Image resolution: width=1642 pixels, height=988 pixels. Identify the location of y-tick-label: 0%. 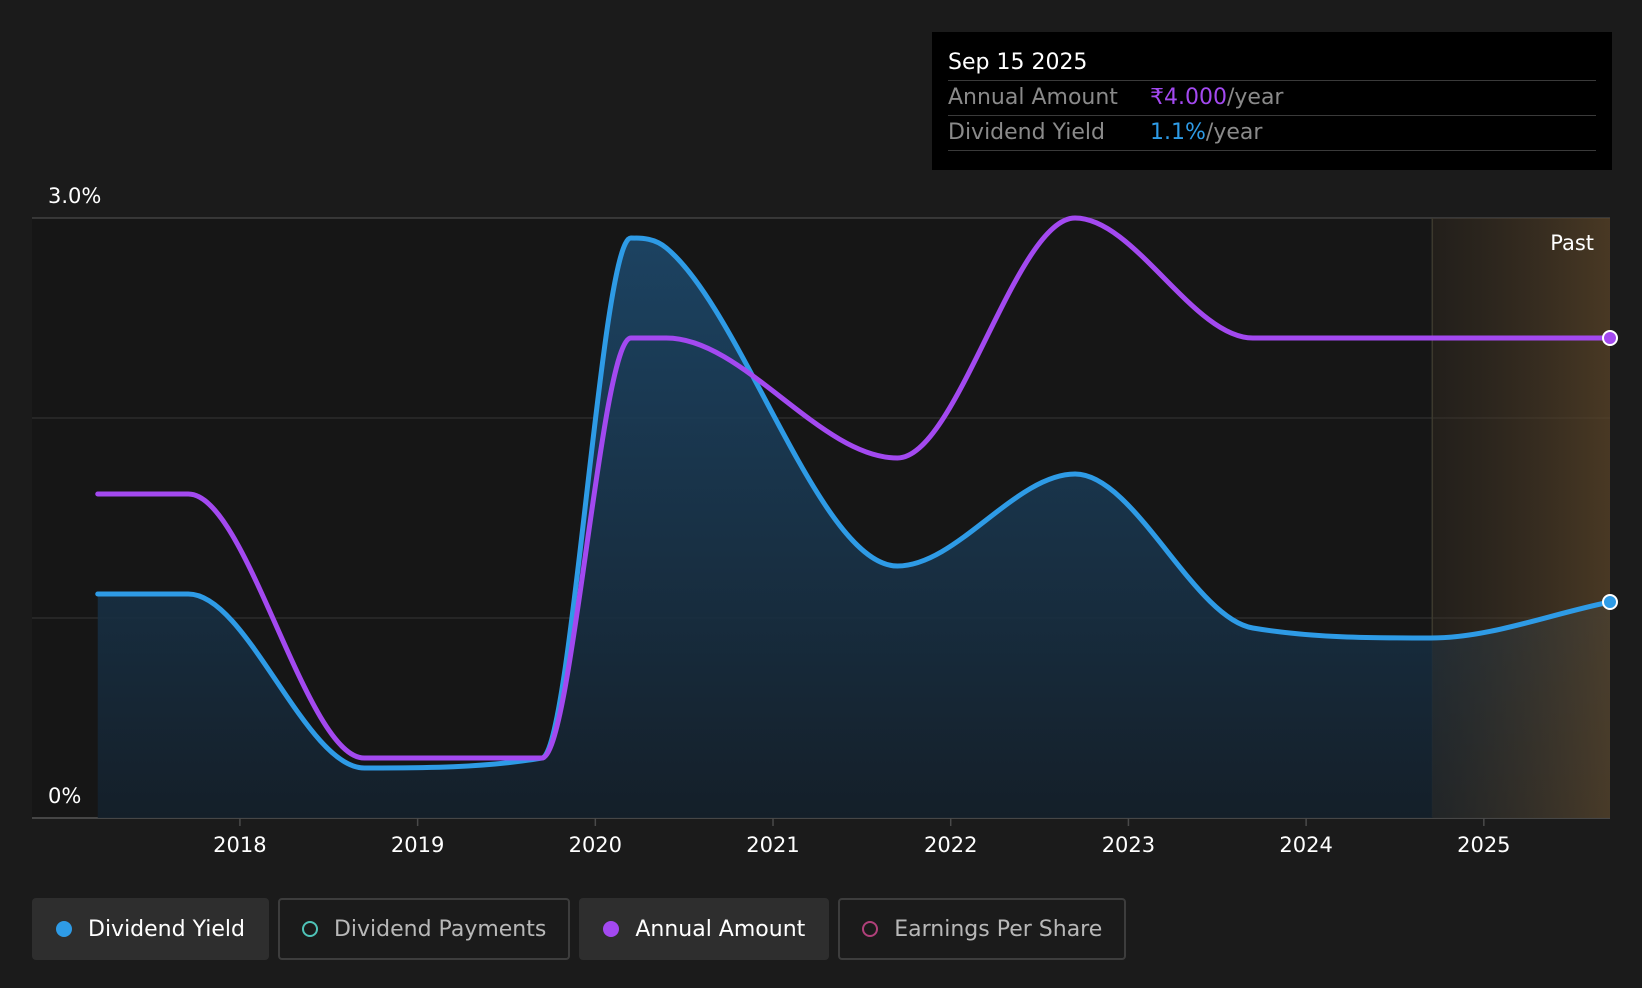
(64, 796).